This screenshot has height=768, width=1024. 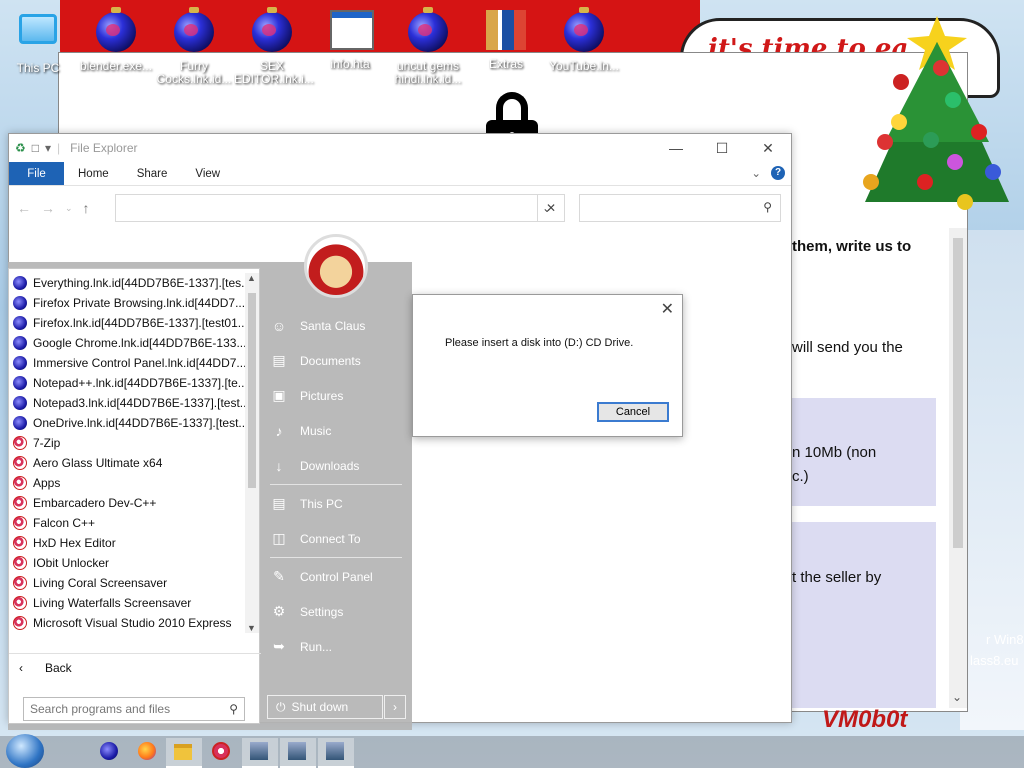 What do you see at coordinates (21, 667) in the screenshot?
I see `chevron-left-icon: ‹` at bounding box center [21, 667].